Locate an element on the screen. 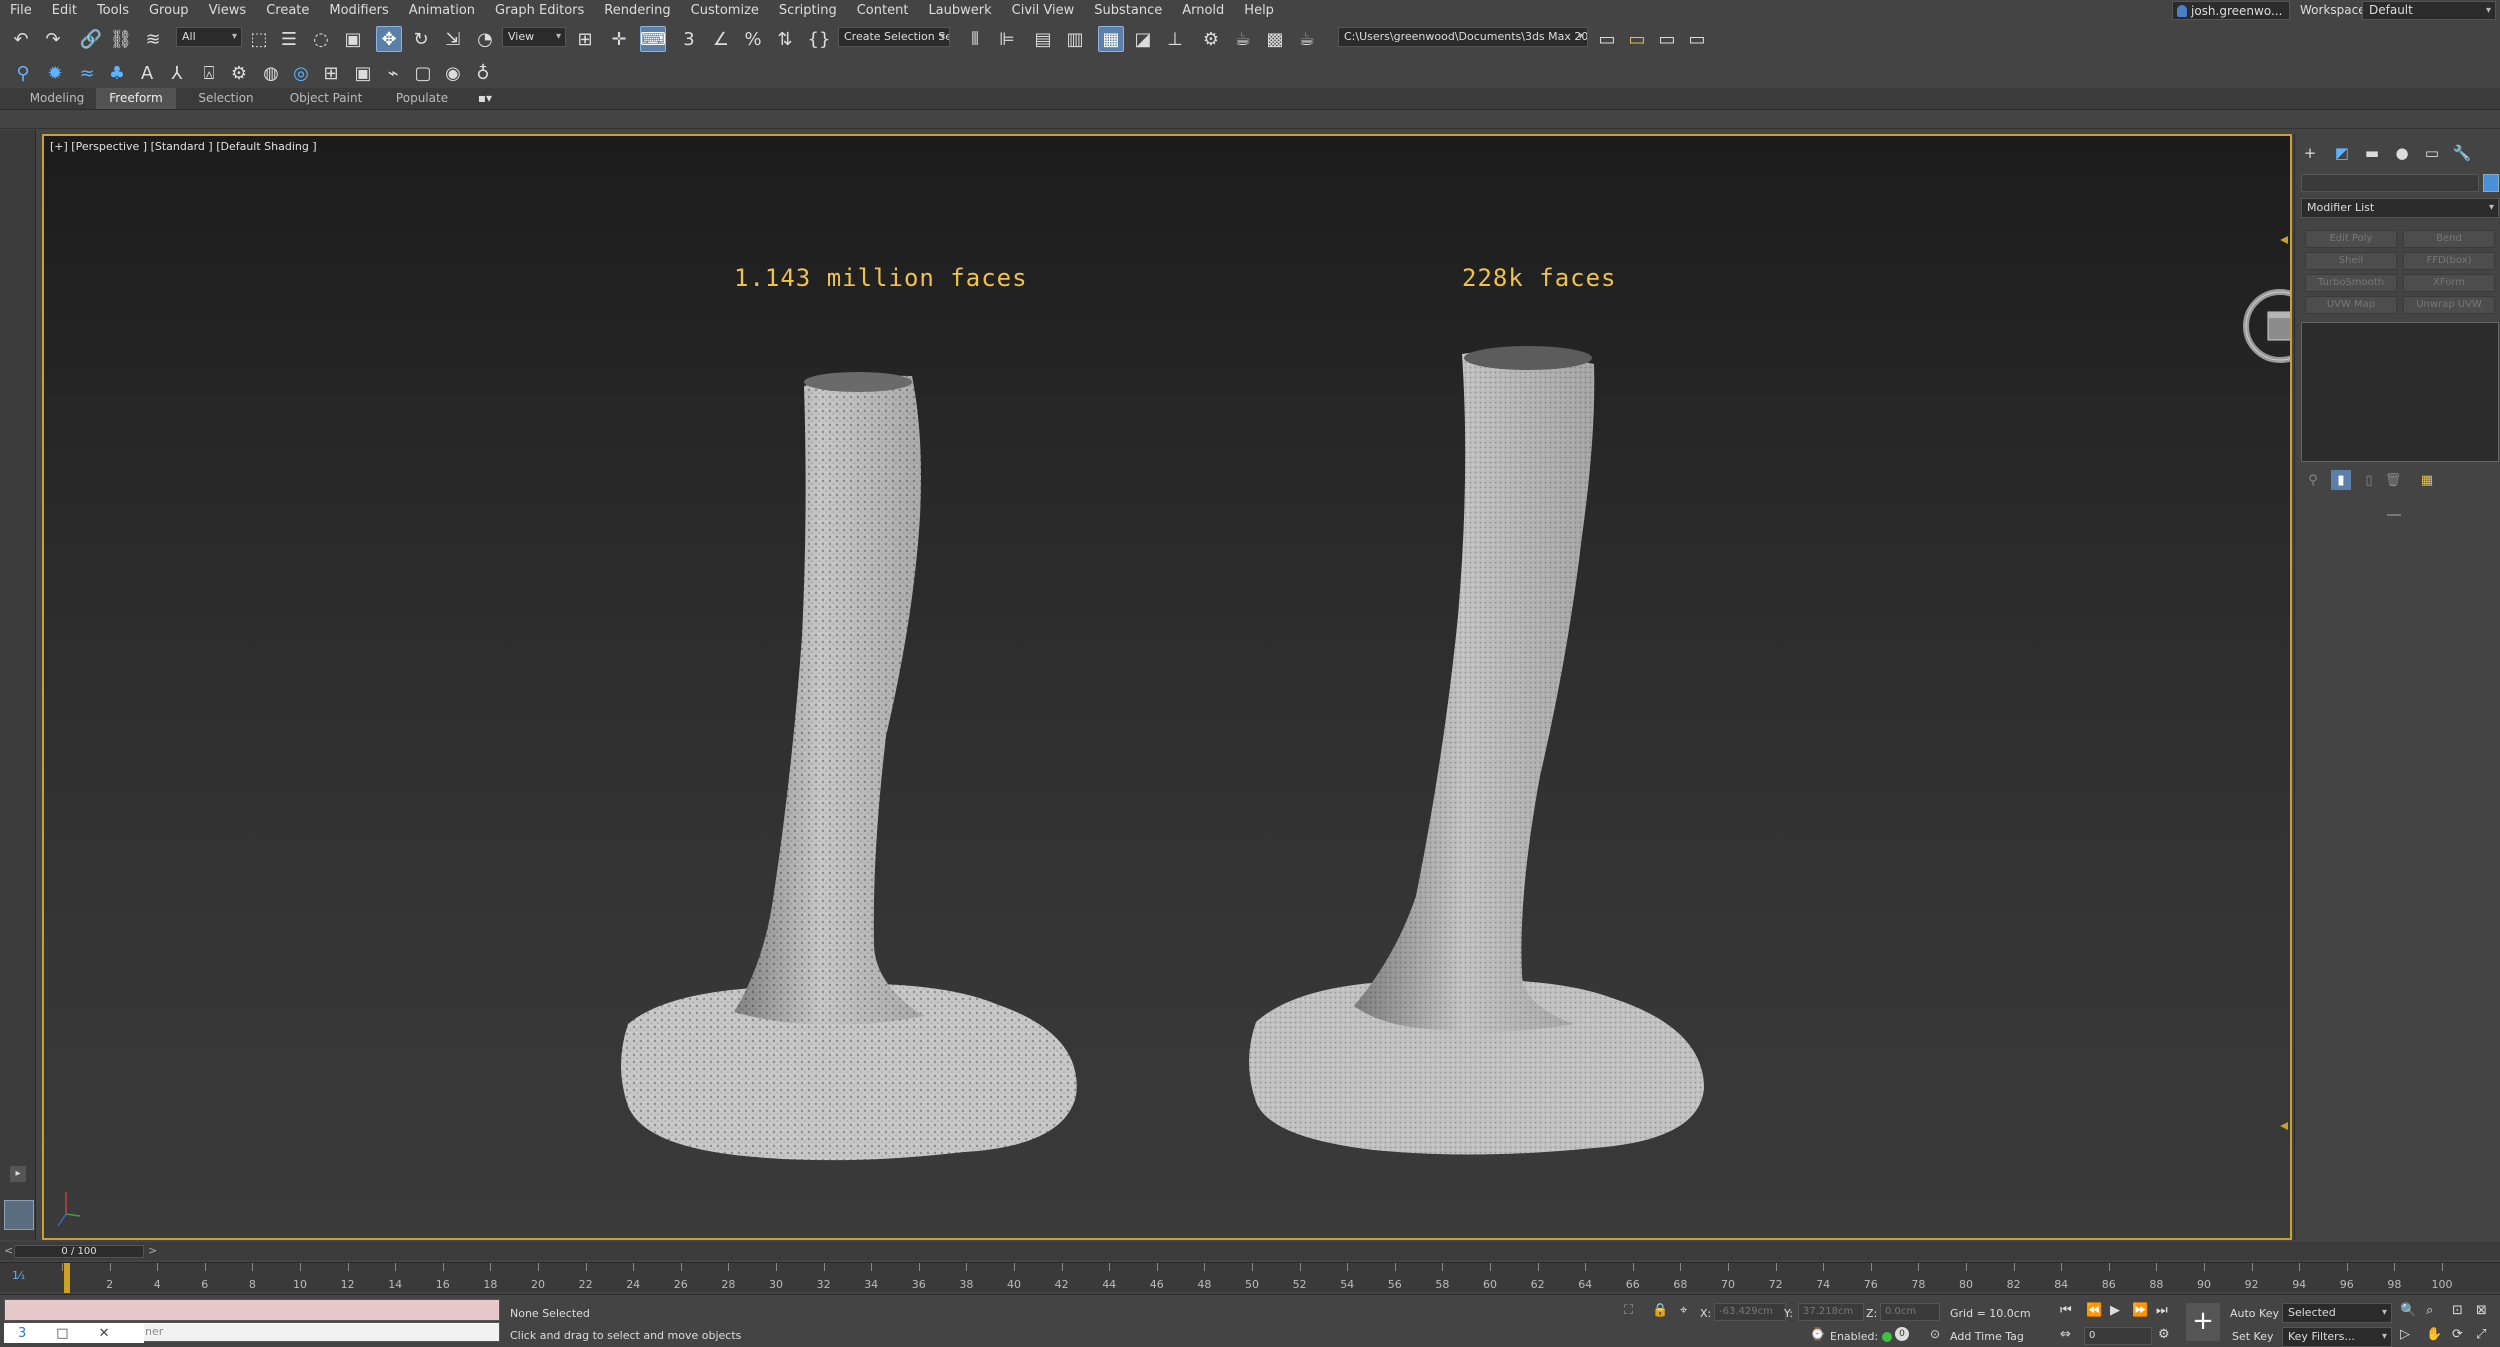  workspace-dropdown: Default is located at coordinates (2429, 10).